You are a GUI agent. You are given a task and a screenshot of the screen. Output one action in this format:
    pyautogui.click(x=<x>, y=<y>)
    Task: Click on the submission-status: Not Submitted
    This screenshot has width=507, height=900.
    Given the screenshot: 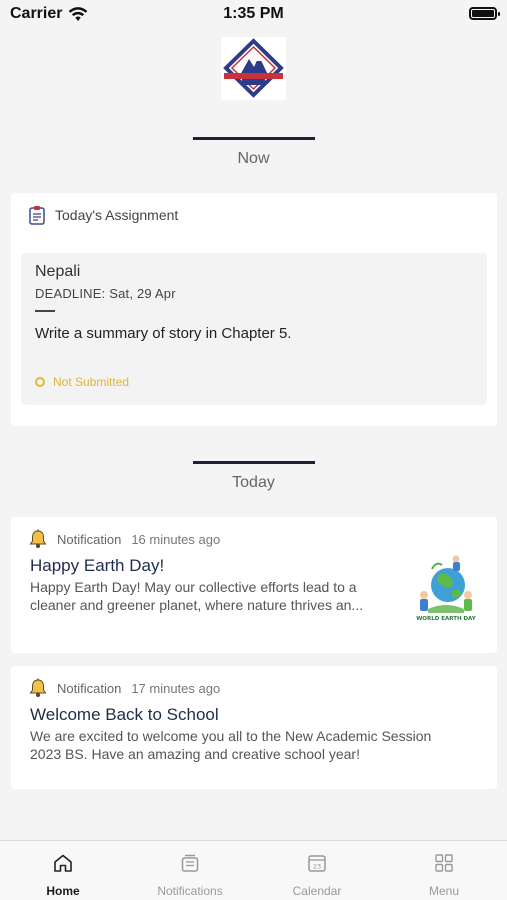 What is the action you would take?
    pyautogui.click(x=82, y=382)
    